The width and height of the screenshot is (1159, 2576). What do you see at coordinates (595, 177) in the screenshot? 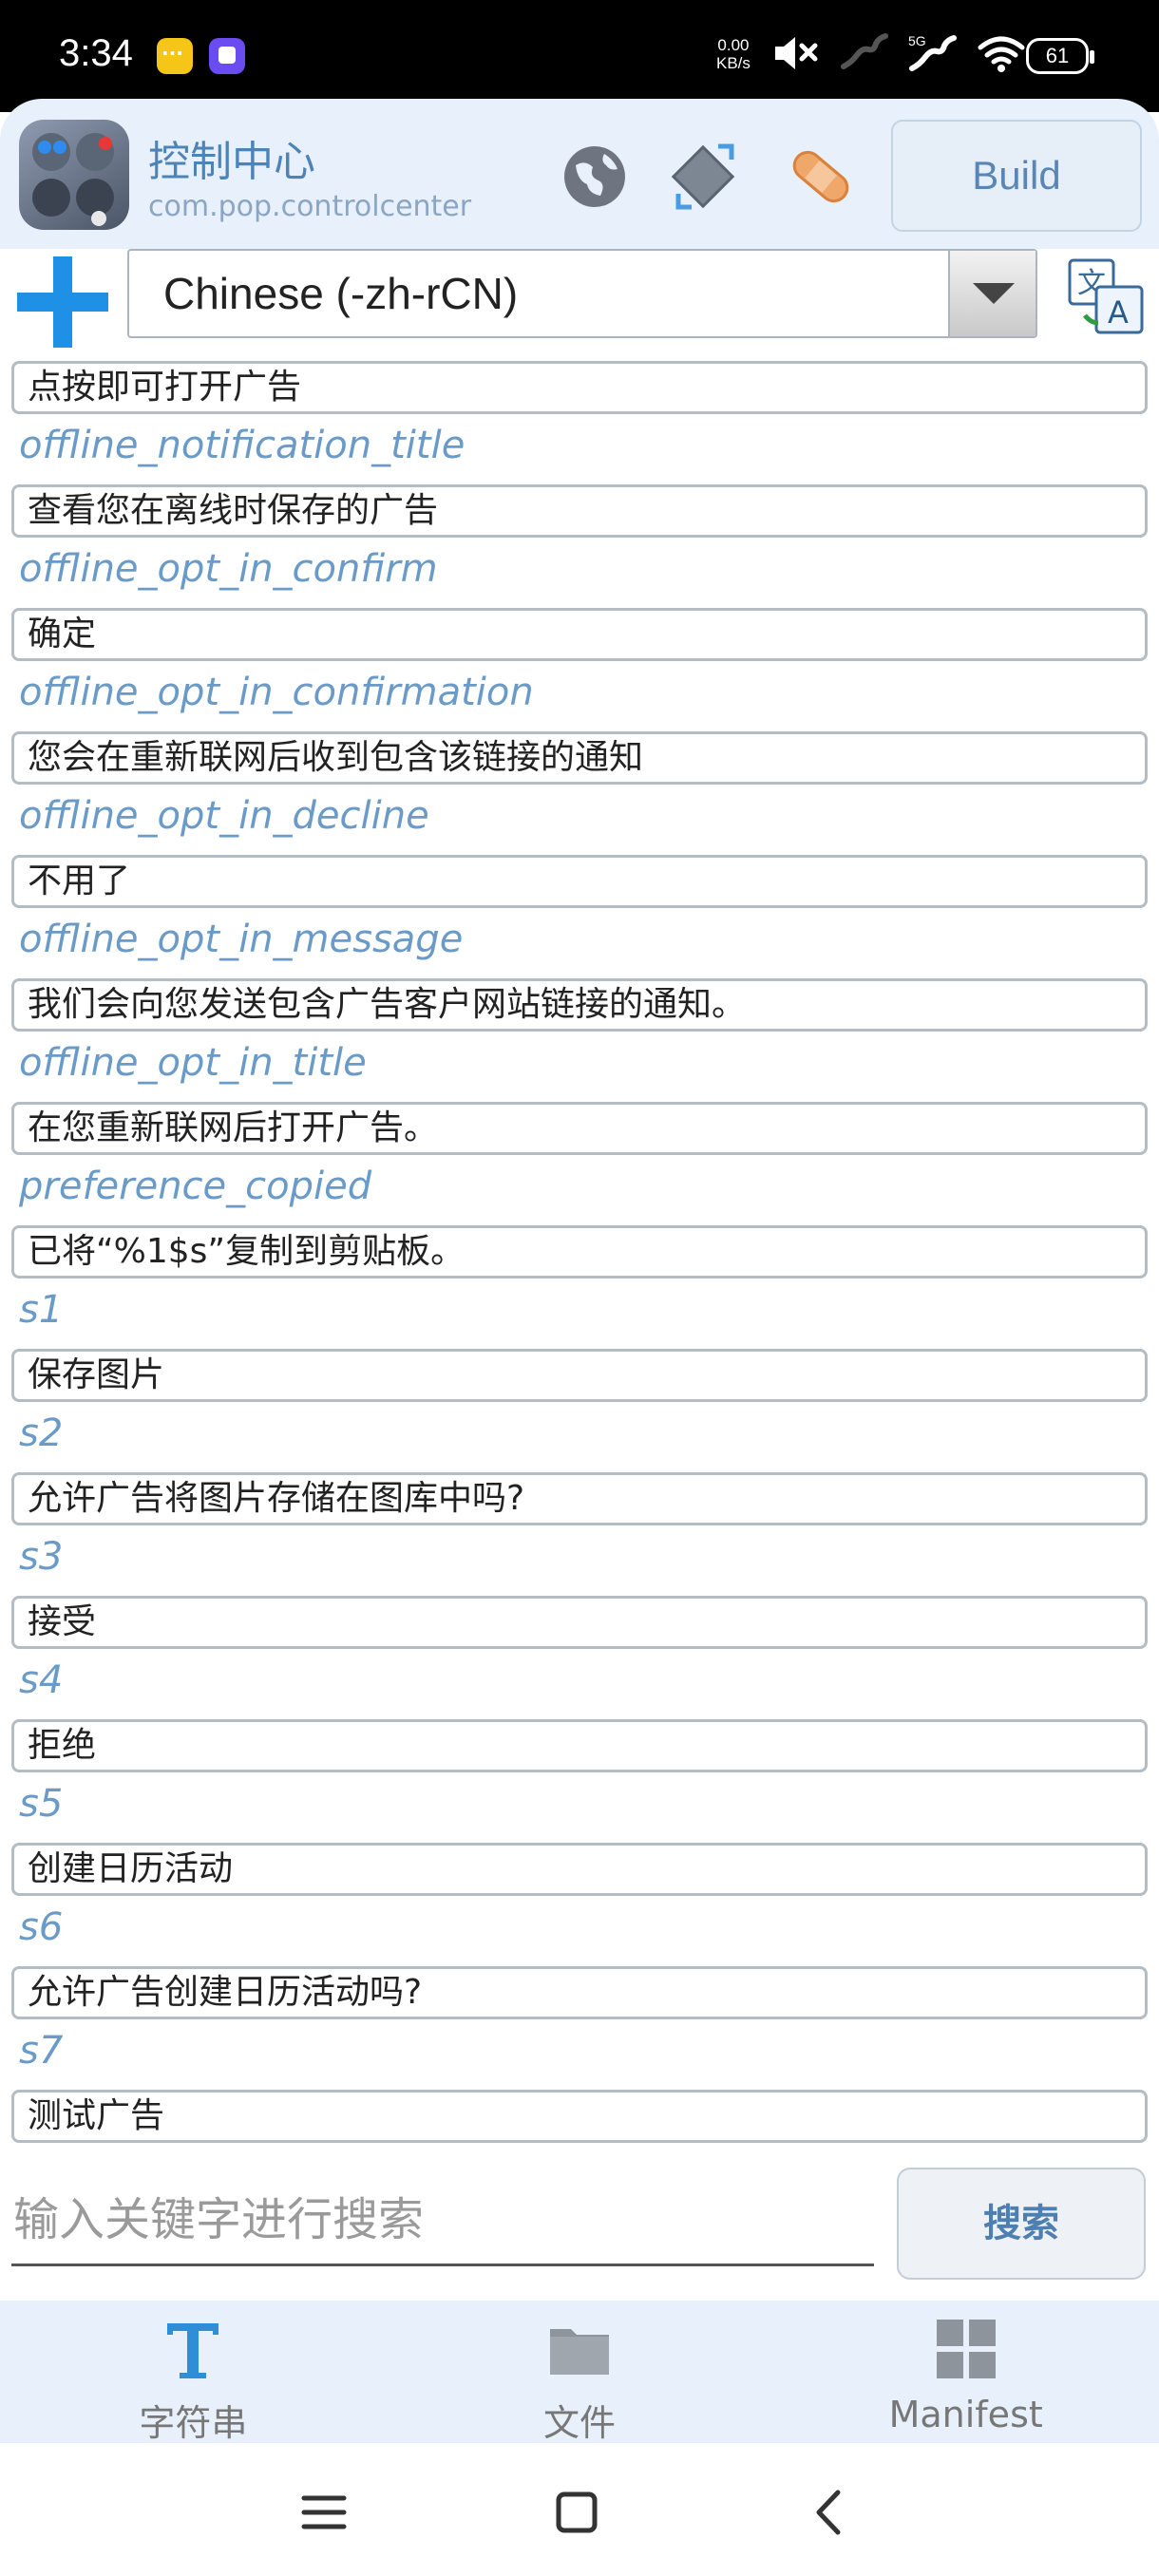
I see `globe-icon` at bounding box center [595, 177].